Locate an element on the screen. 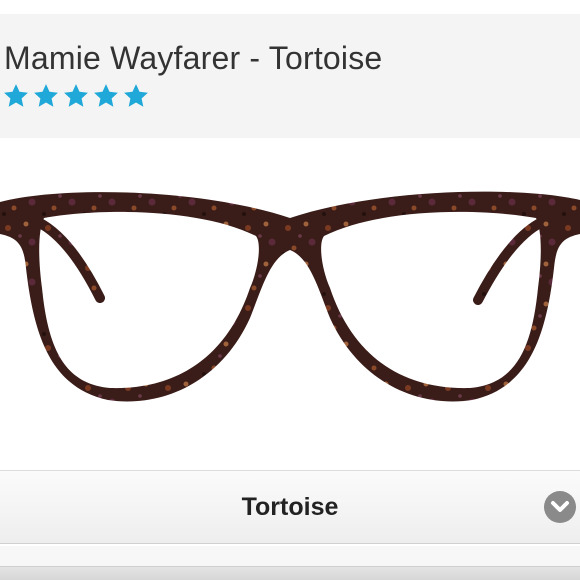 Image resolution: width=580 pixels, height=580 pixels. top-spacer is located at coordinates (290, 7).